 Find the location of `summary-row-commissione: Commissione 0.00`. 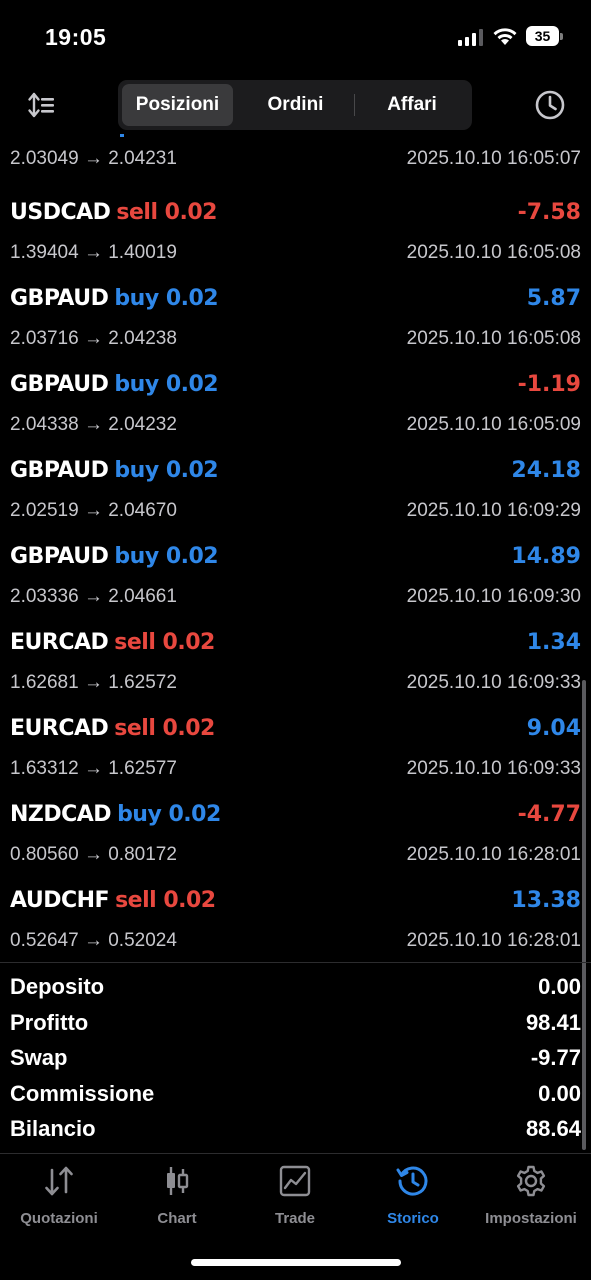

summary-row-commissione: Commissione 0.00 is located at coordinates (295, 1095).